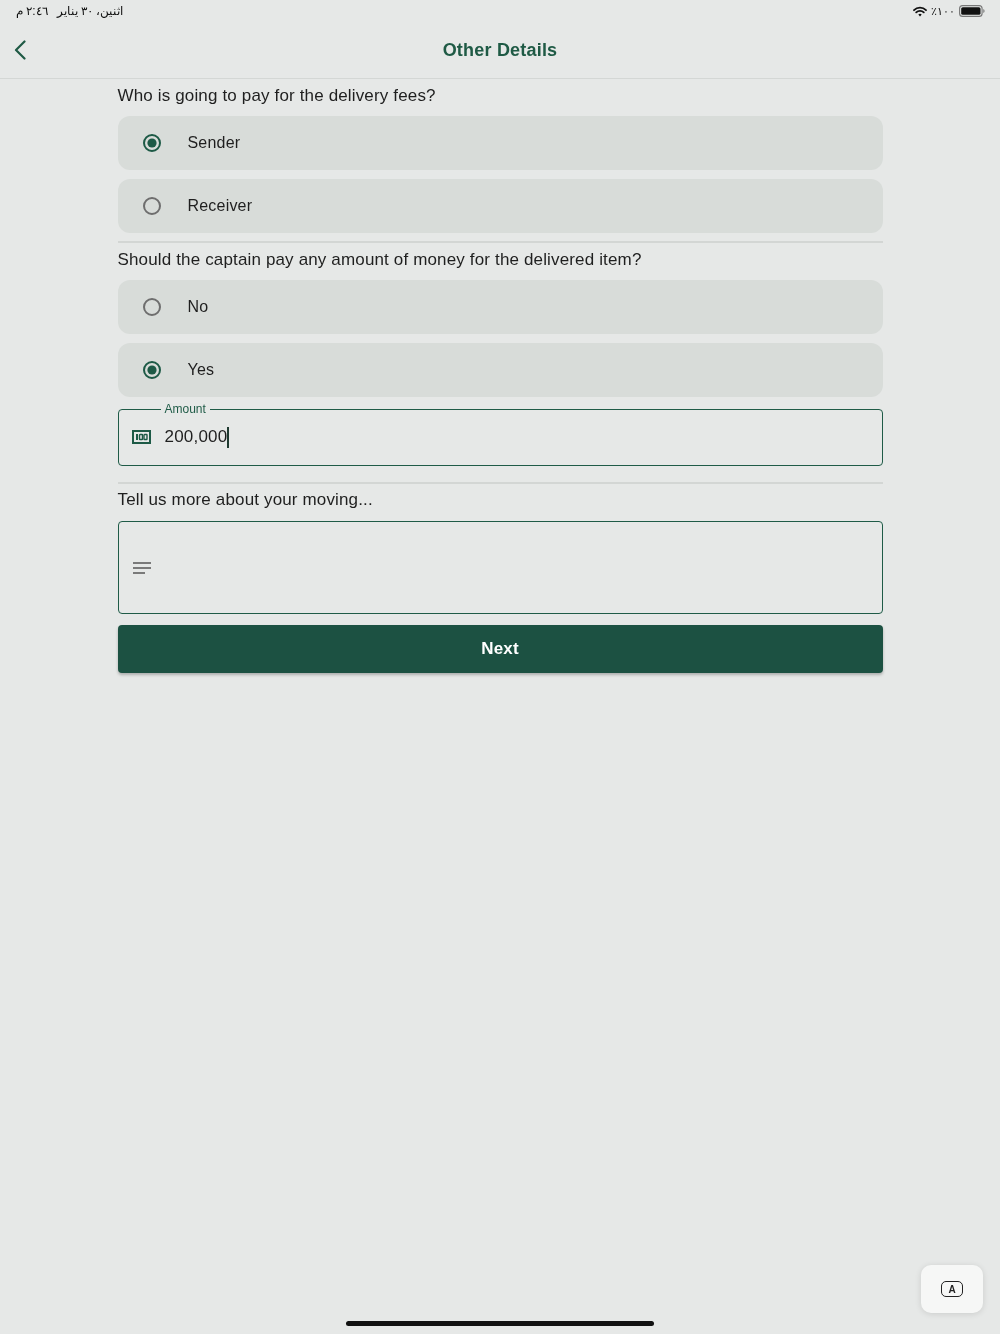 The width and height of the screenshot is (1000, 1334). What do you see at coordinates (185, 409) in the screenshot?
I see `field-label: Amount` at bounding box center [185, 409].